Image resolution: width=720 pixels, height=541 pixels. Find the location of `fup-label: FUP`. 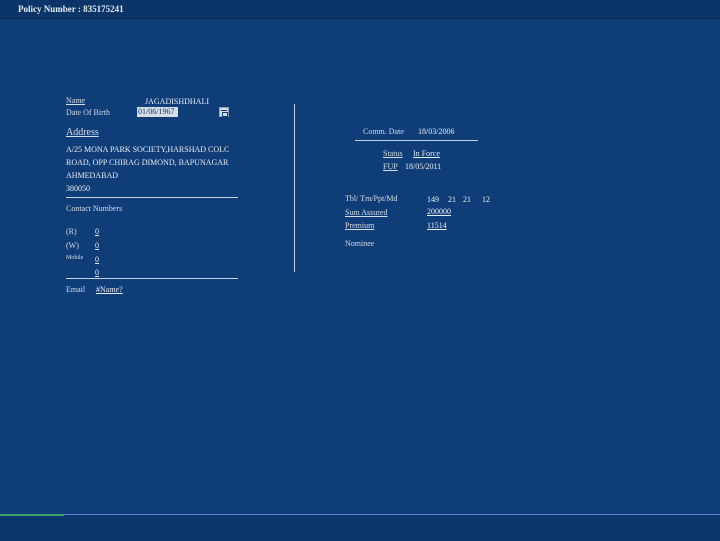

fup-label: FUP is located at coordinates (390, 166).